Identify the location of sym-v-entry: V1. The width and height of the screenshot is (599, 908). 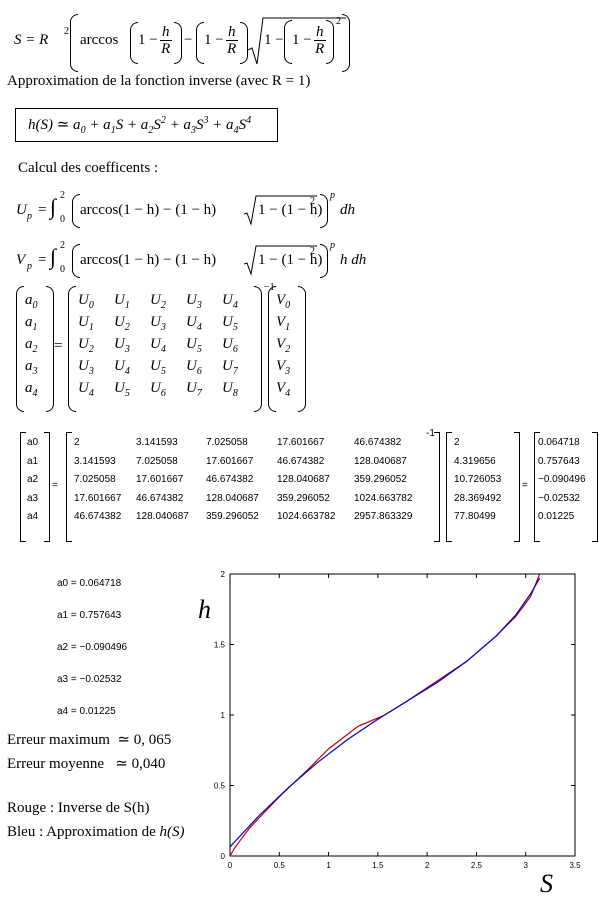
(283, 323).